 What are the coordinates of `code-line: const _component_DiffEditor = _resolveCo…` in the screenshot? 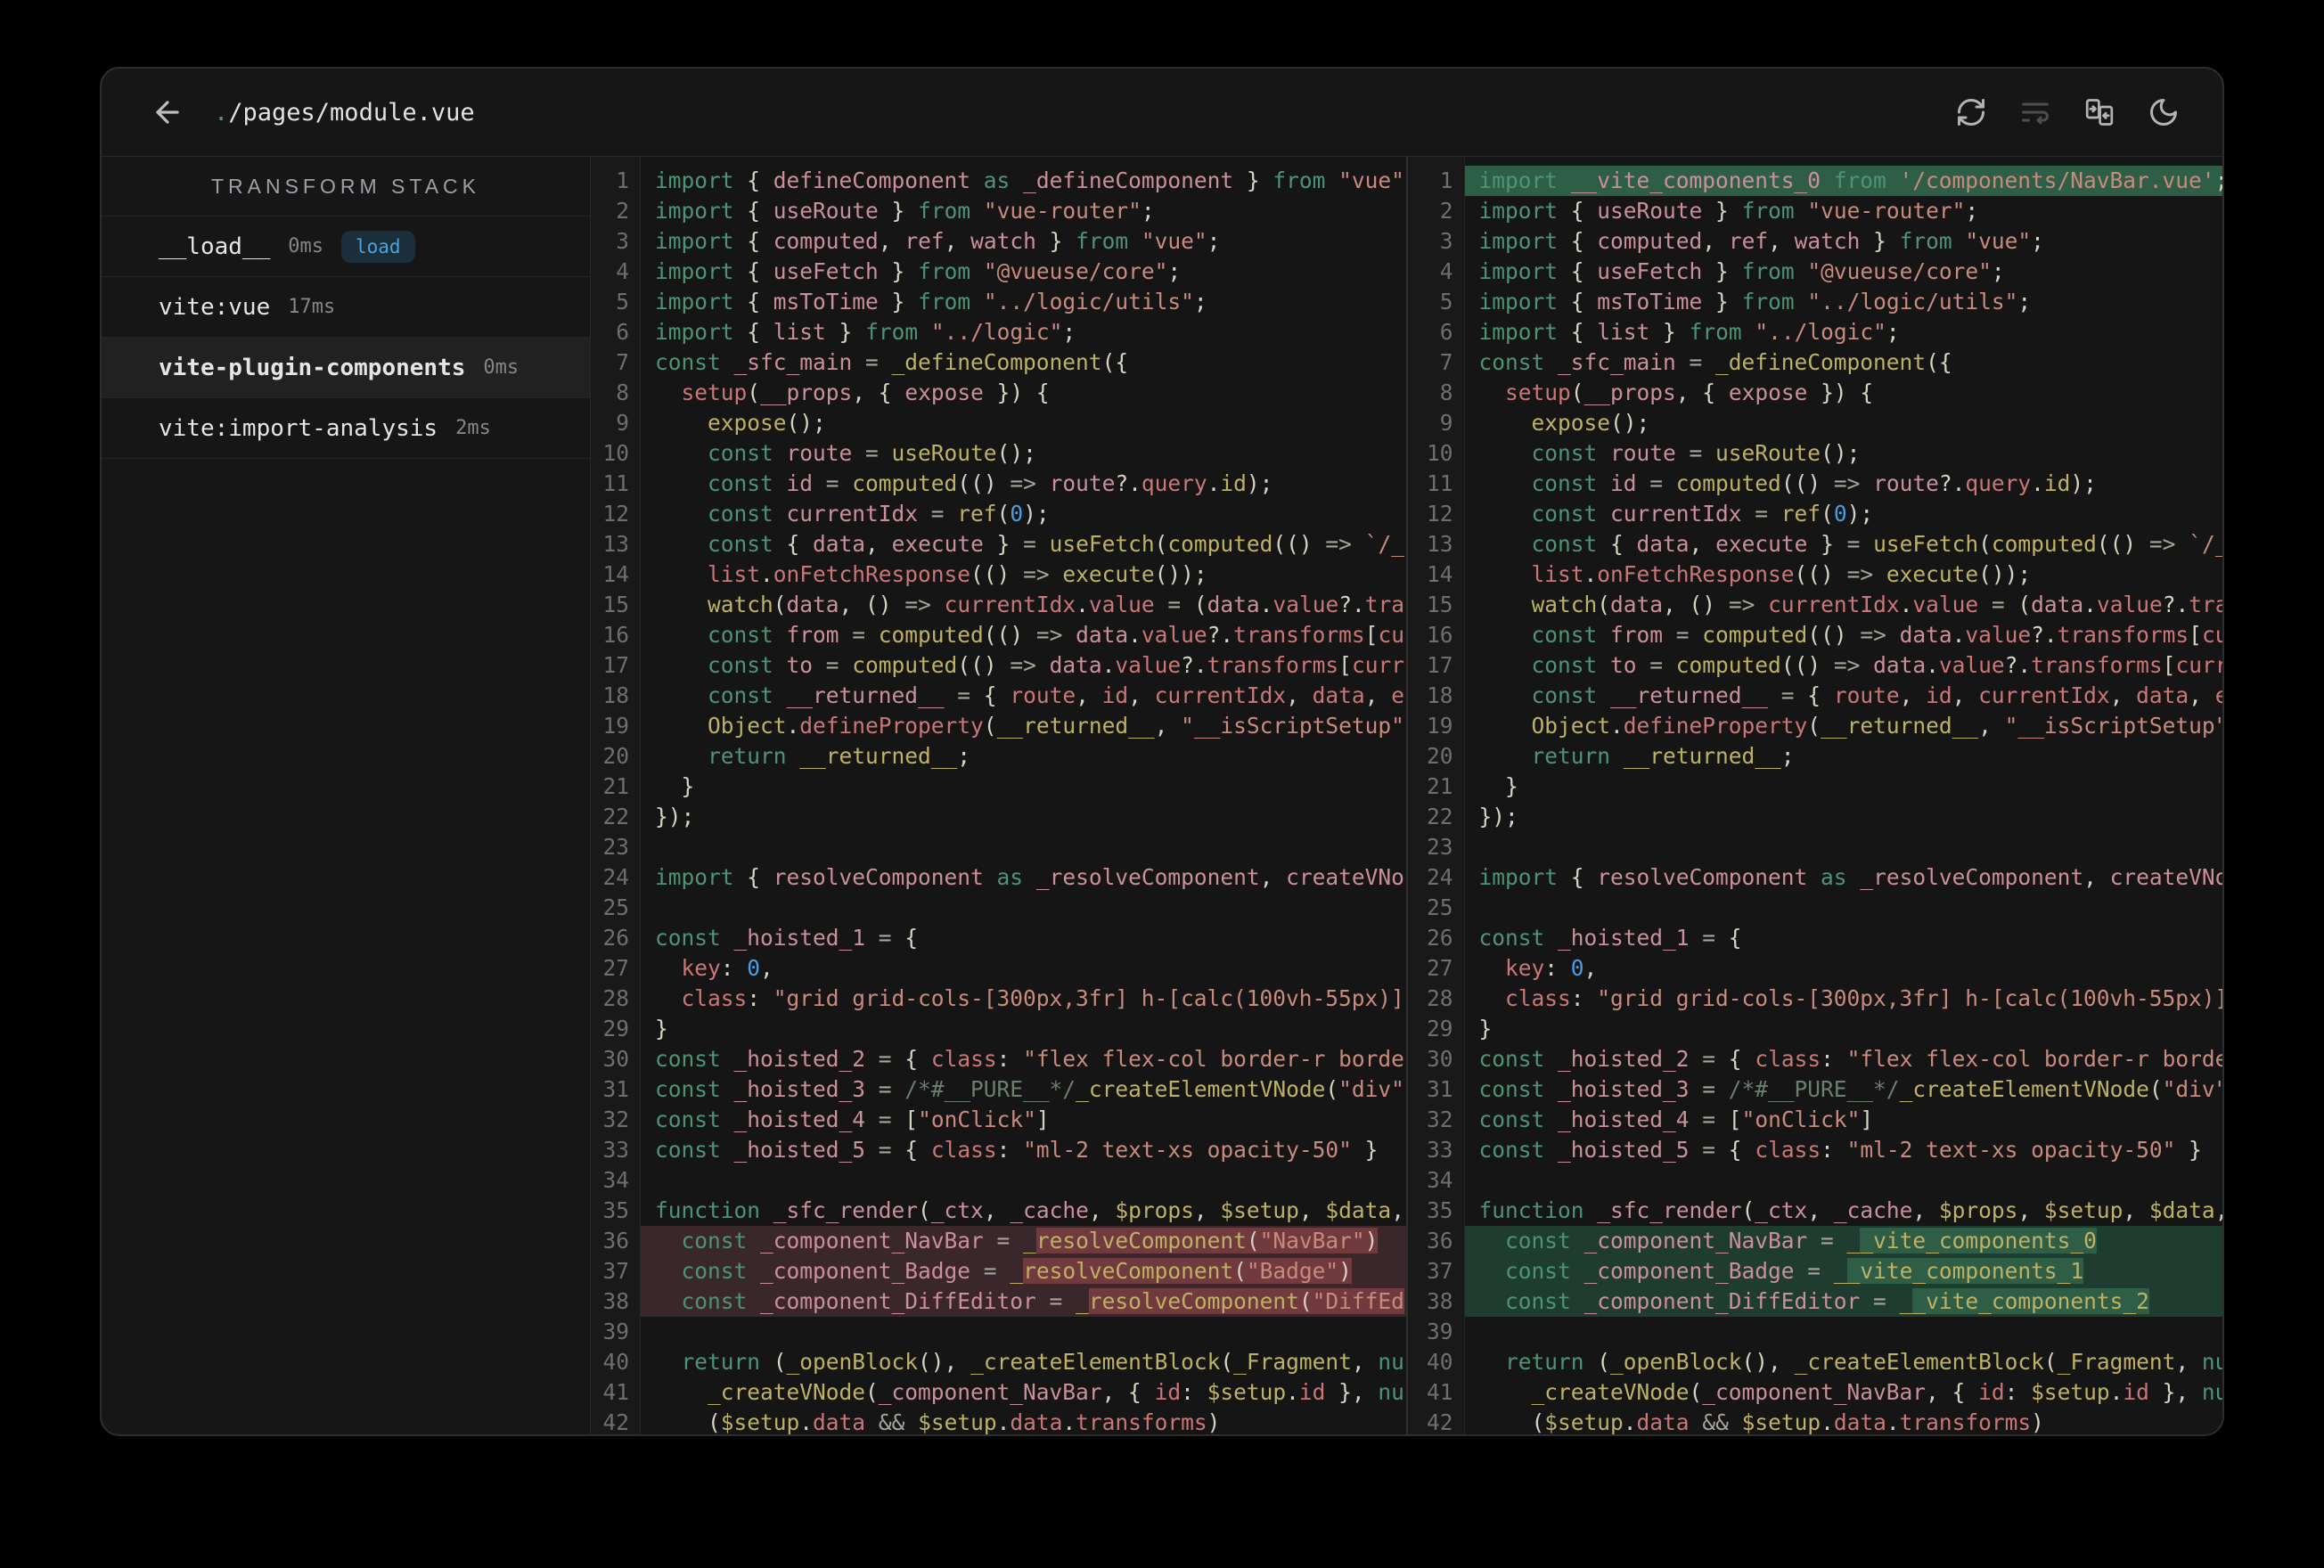 It's located at (1023, 1301).